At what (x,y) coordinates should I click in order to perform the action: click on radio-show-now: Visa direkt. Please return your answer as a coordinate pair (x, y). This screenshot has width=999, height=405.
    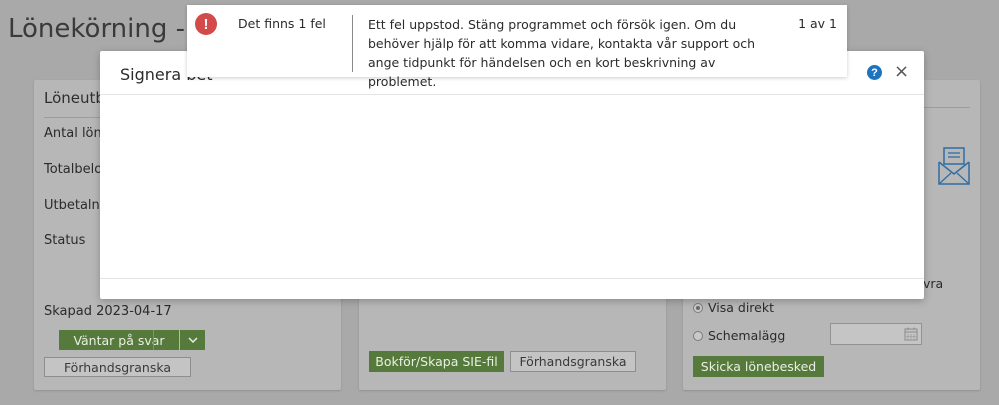
    Looking at the image, I should click on (733, 307).